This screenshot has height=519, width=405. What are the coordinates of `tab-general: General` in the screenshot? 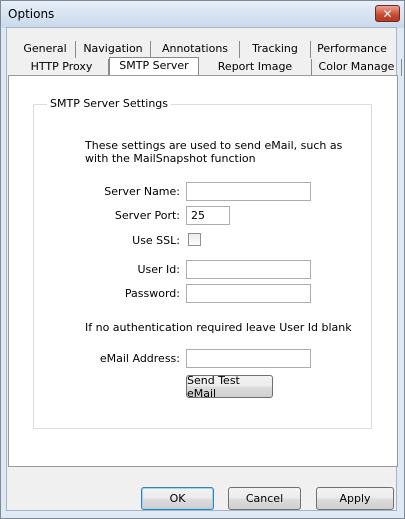 It's located at (45, 49).